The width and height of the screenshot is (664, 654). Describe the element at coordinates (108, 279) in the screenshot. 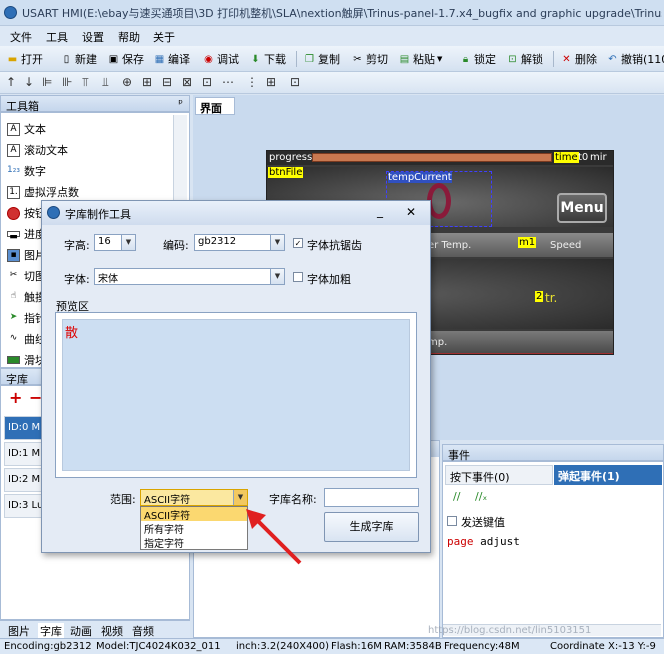

I see `font-value: 宋体` at that location.